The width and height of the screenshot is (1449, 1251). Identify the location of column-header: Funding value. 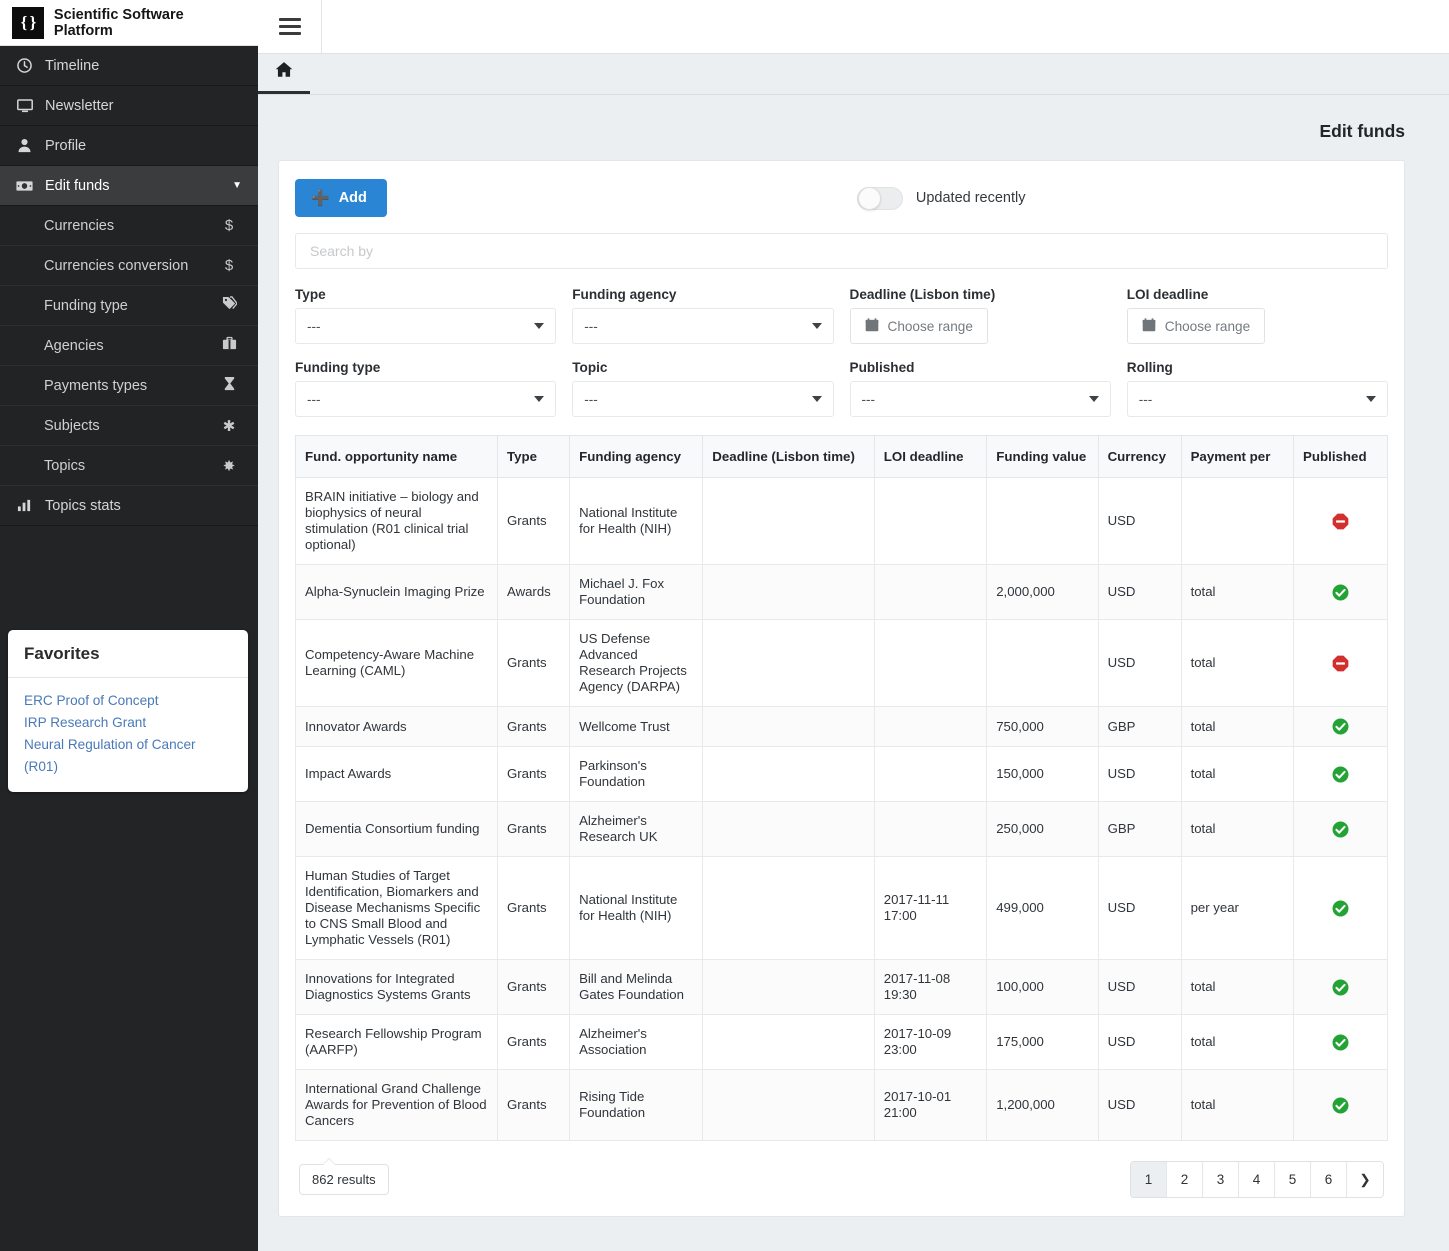
(1042, 456).